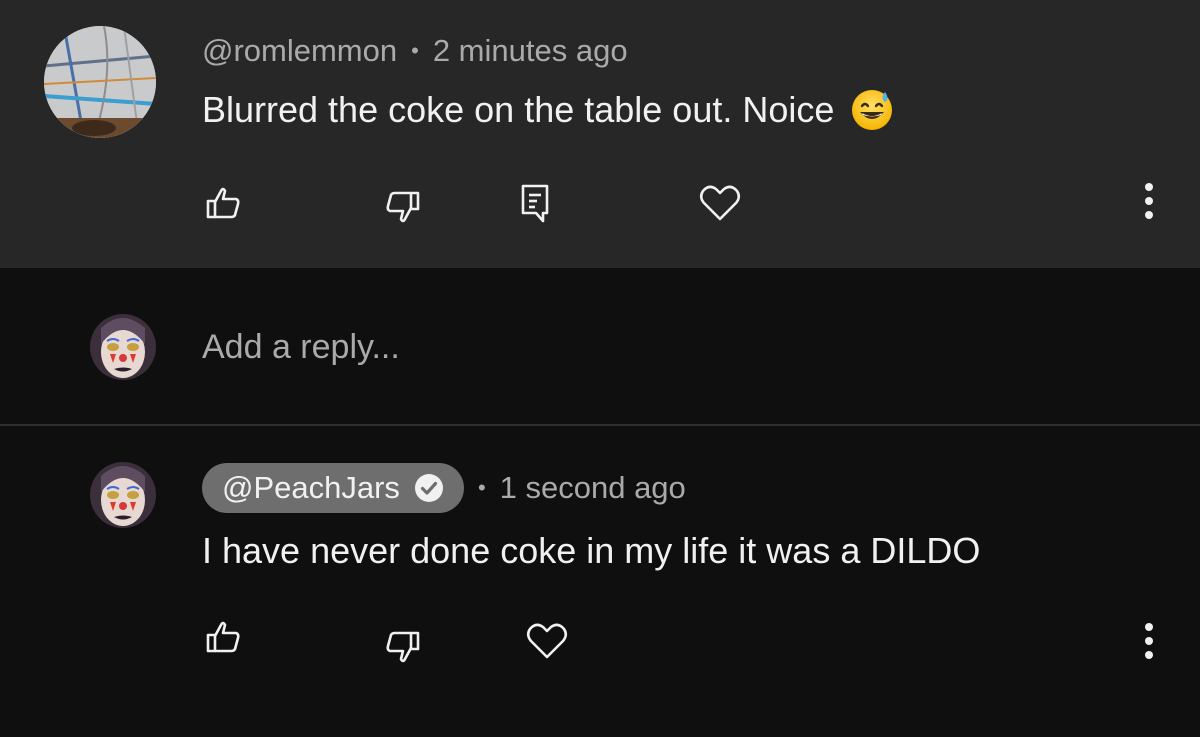  Describe the element at coordinates (872, 110) in the screenshot. I see `grinning-sweat-emoji` at that location.